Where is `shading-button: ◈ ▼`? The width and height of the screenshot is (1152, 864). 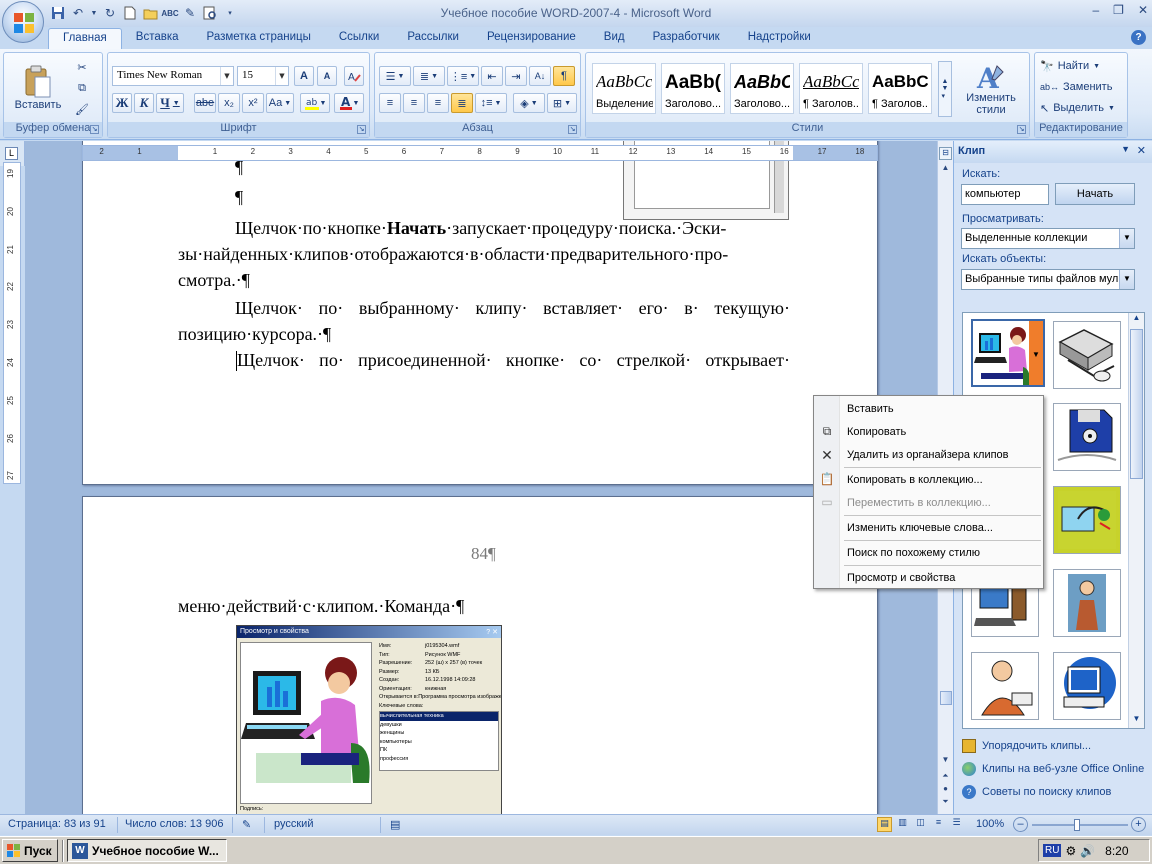 shading-button: ◈ ▼ is located at coordinates (529, 103).